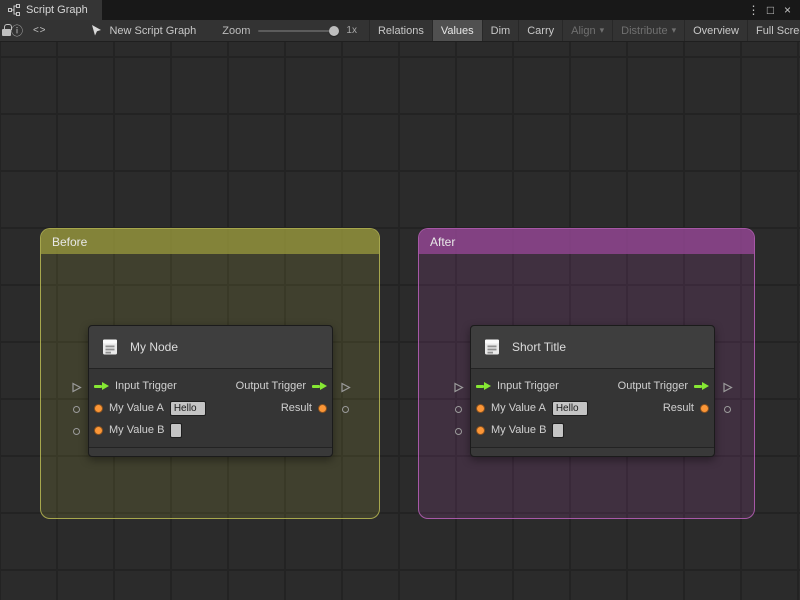  What do you see at coordinates (57, 10) in the screenshot?
I see `tab-label: Script Graph` at bounding box center [57, 10].